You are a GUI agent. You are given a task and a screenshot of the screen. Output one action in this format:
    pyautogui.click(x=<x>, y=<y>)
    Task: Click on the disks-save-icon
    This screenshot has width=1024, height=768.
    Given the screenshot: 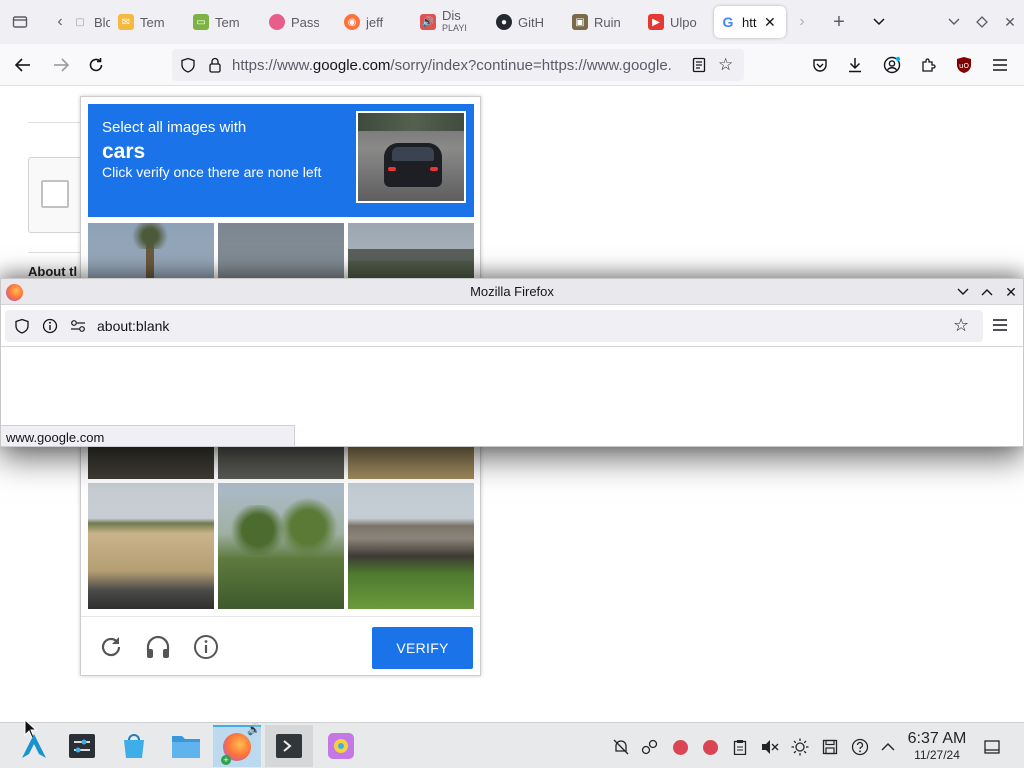 What is the action you would take?
    pyautogui.click(x=830, y=747)
    